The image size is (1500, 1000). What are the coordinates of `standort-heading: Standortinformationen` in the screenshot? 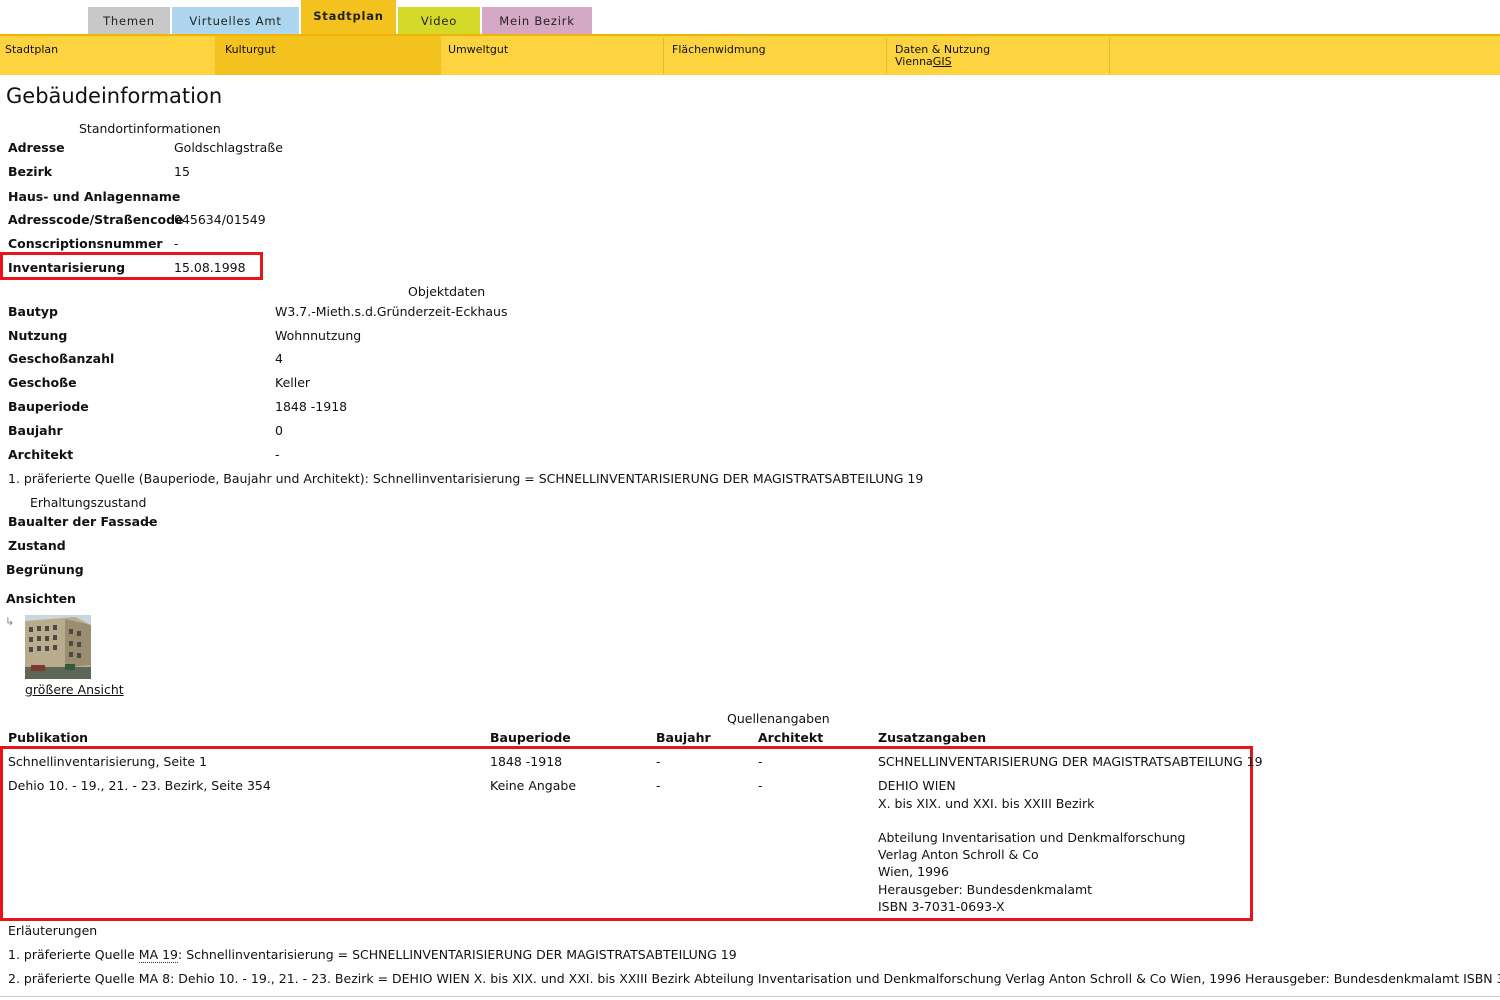 It's located at (150, 128).